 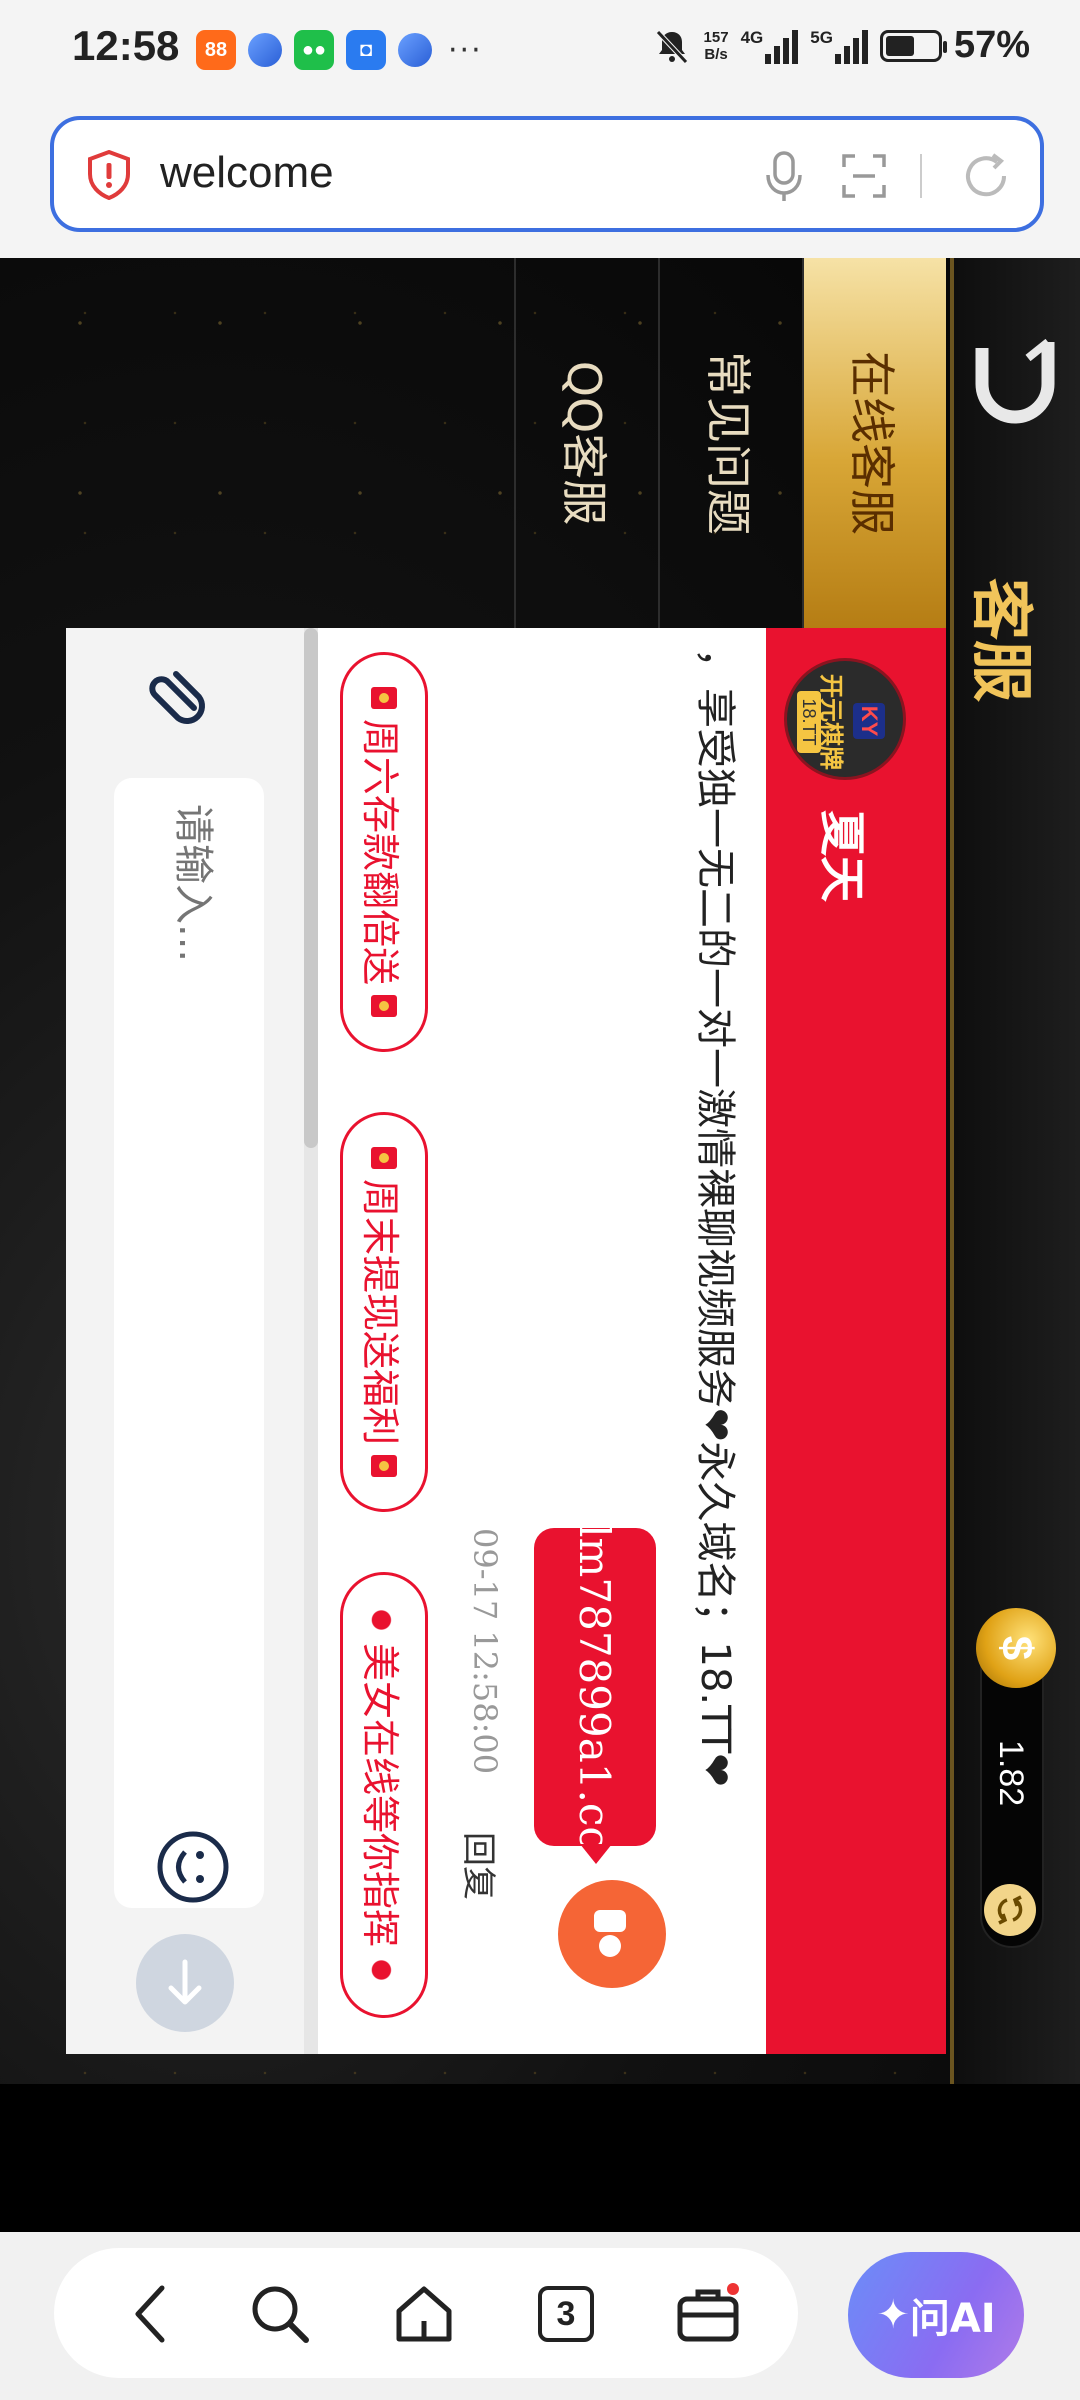 What do you see at coordinates (856, 1341) in the screenshot?
I see `chat-header: KY 开元棋牌 18.TT 夏天` at bounding box center [856, 1341].